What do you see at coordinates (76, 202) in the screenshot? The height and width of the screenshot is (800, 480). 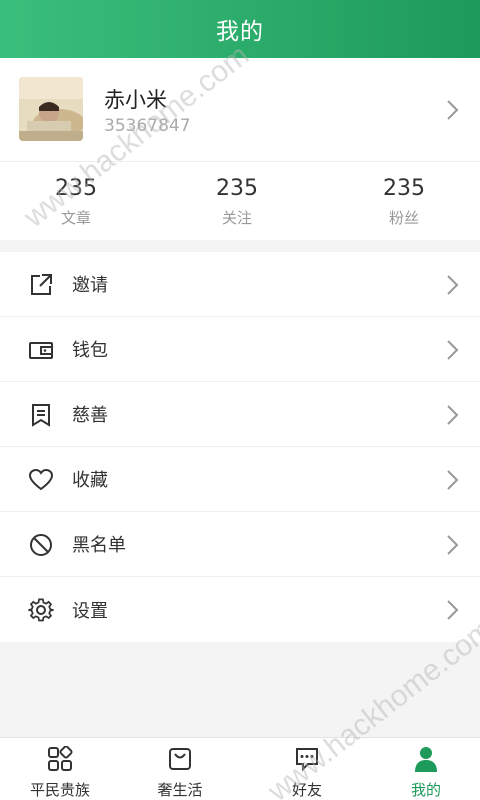 I see `stat-articles: 235 文章` at bounding box center [76, 202].